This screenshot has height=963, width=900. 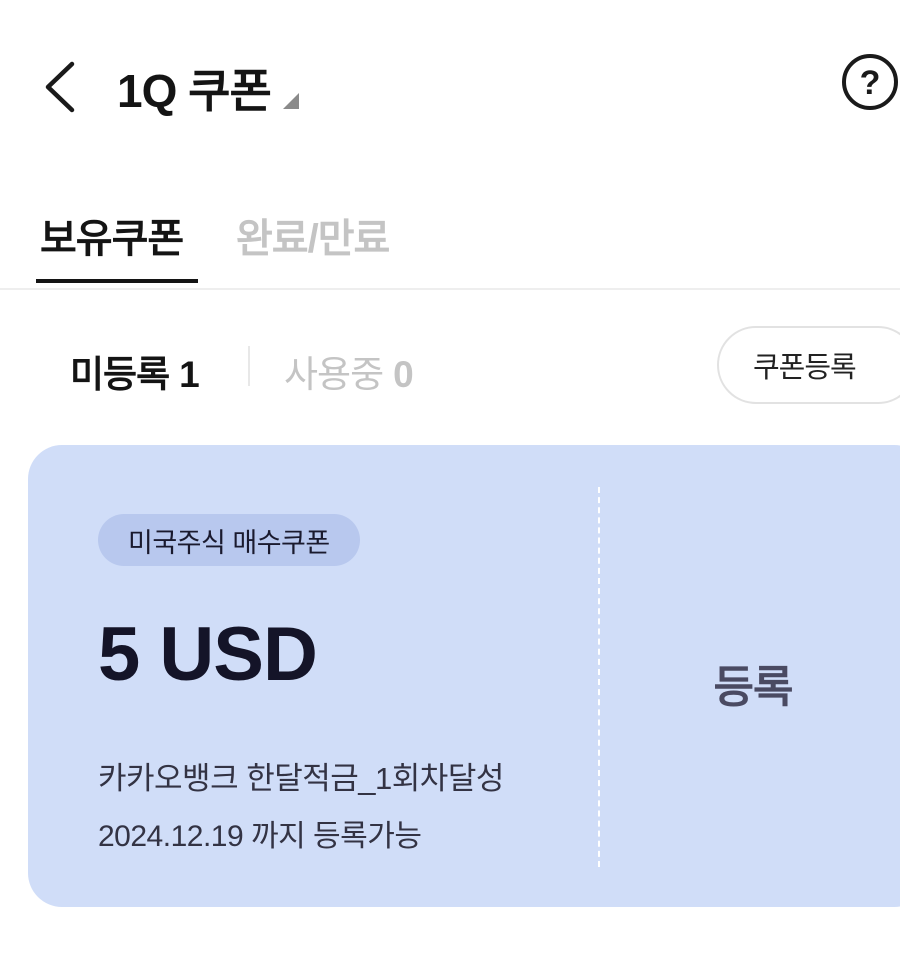 What do you see at coordinates (334, 374) in the screenshot?
I see `filter-in-use-label: 사용중` at bounding box center [334, 374].